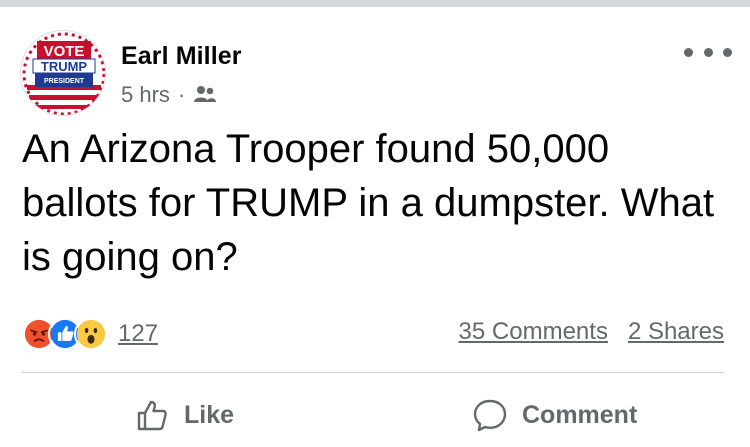 The width and height of the screenshot is (750, 447). Describe the element at coordinates (64, 81) in the screenshot. I see `avatar-line3: PRESIDENT` at that location.